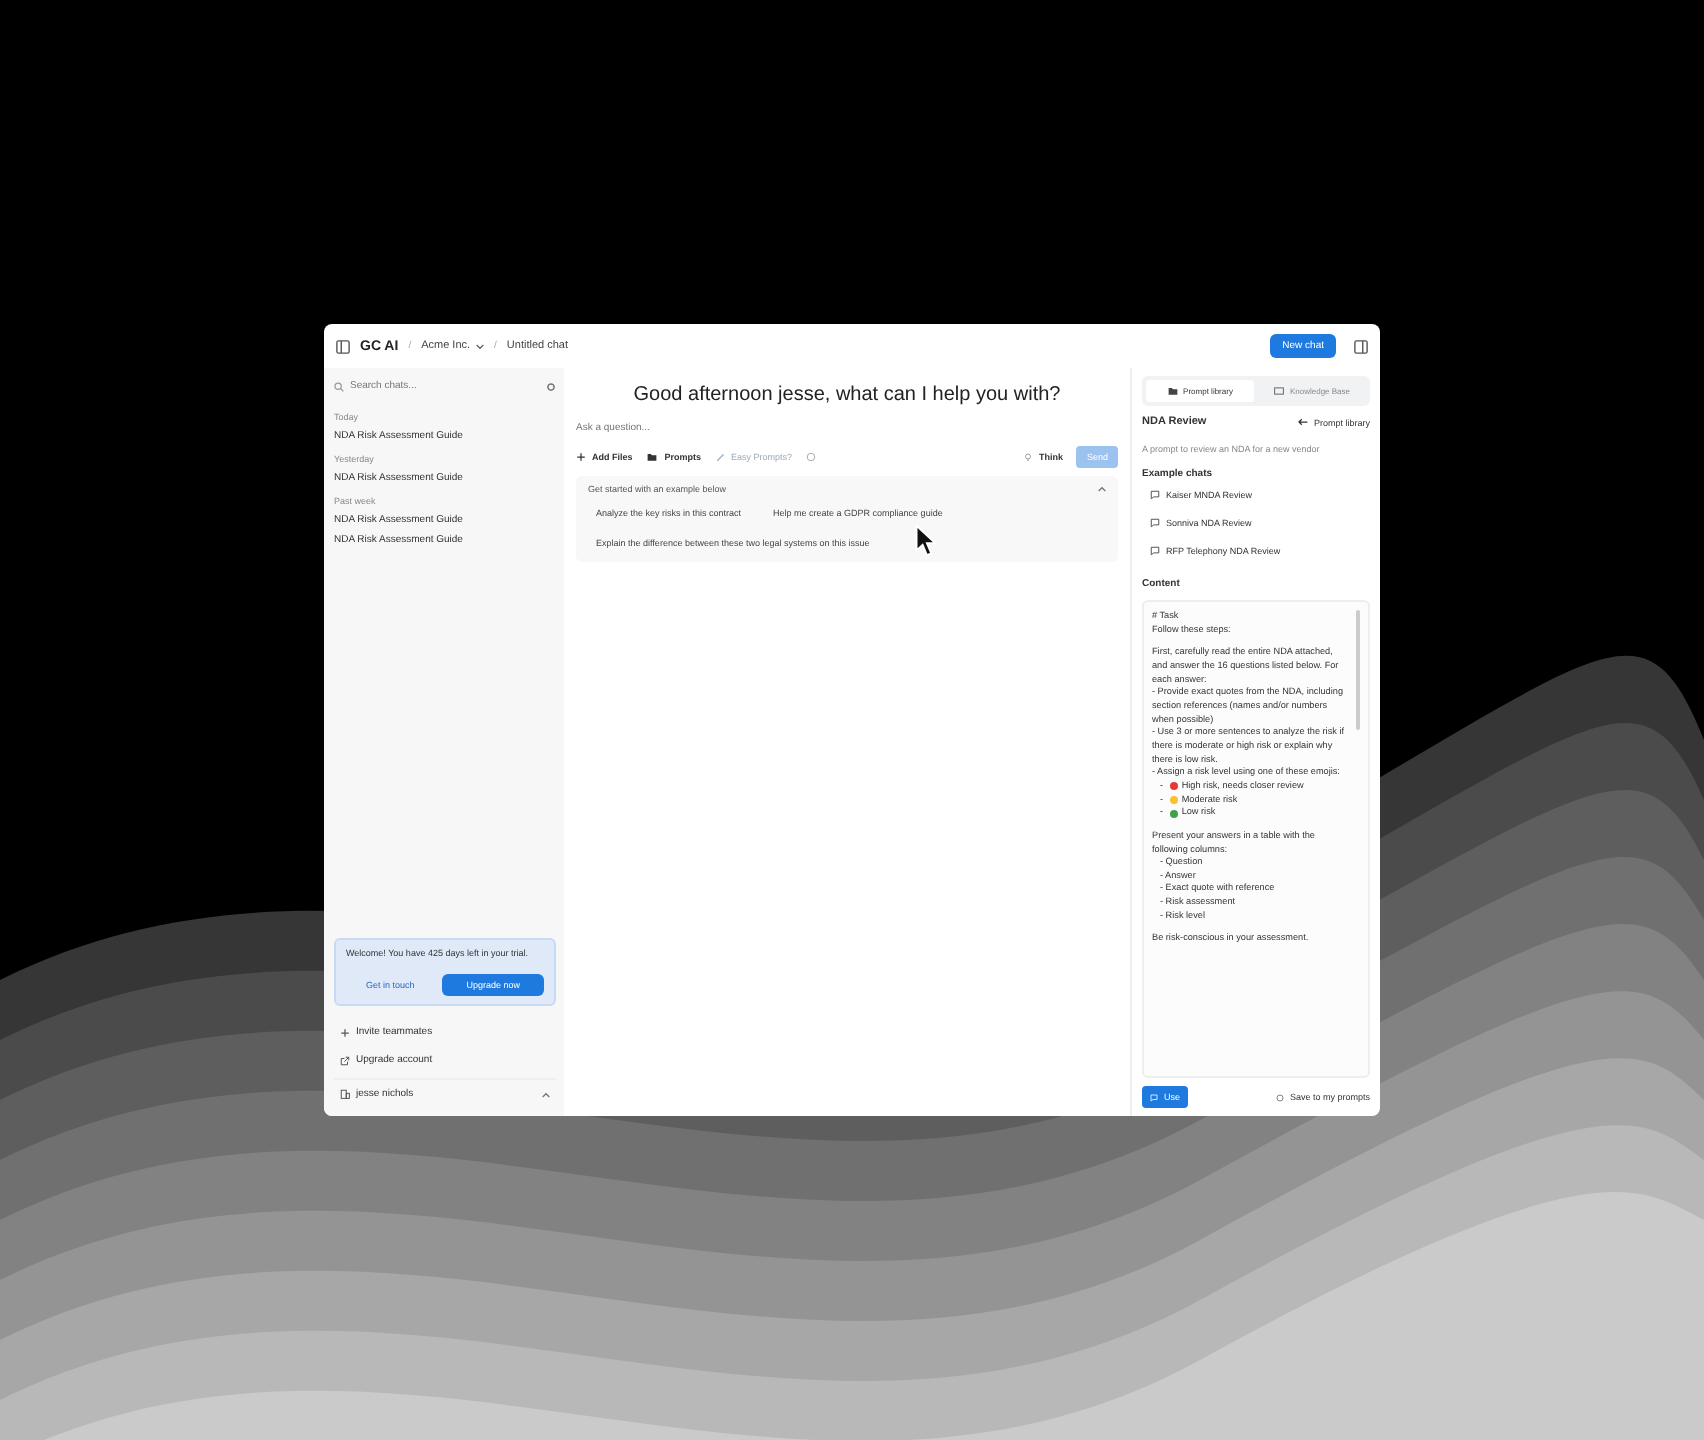  What do you see at coordinates (339, 386) in the screenshot?
I see `search-icon` at bounding box center [339, 386].